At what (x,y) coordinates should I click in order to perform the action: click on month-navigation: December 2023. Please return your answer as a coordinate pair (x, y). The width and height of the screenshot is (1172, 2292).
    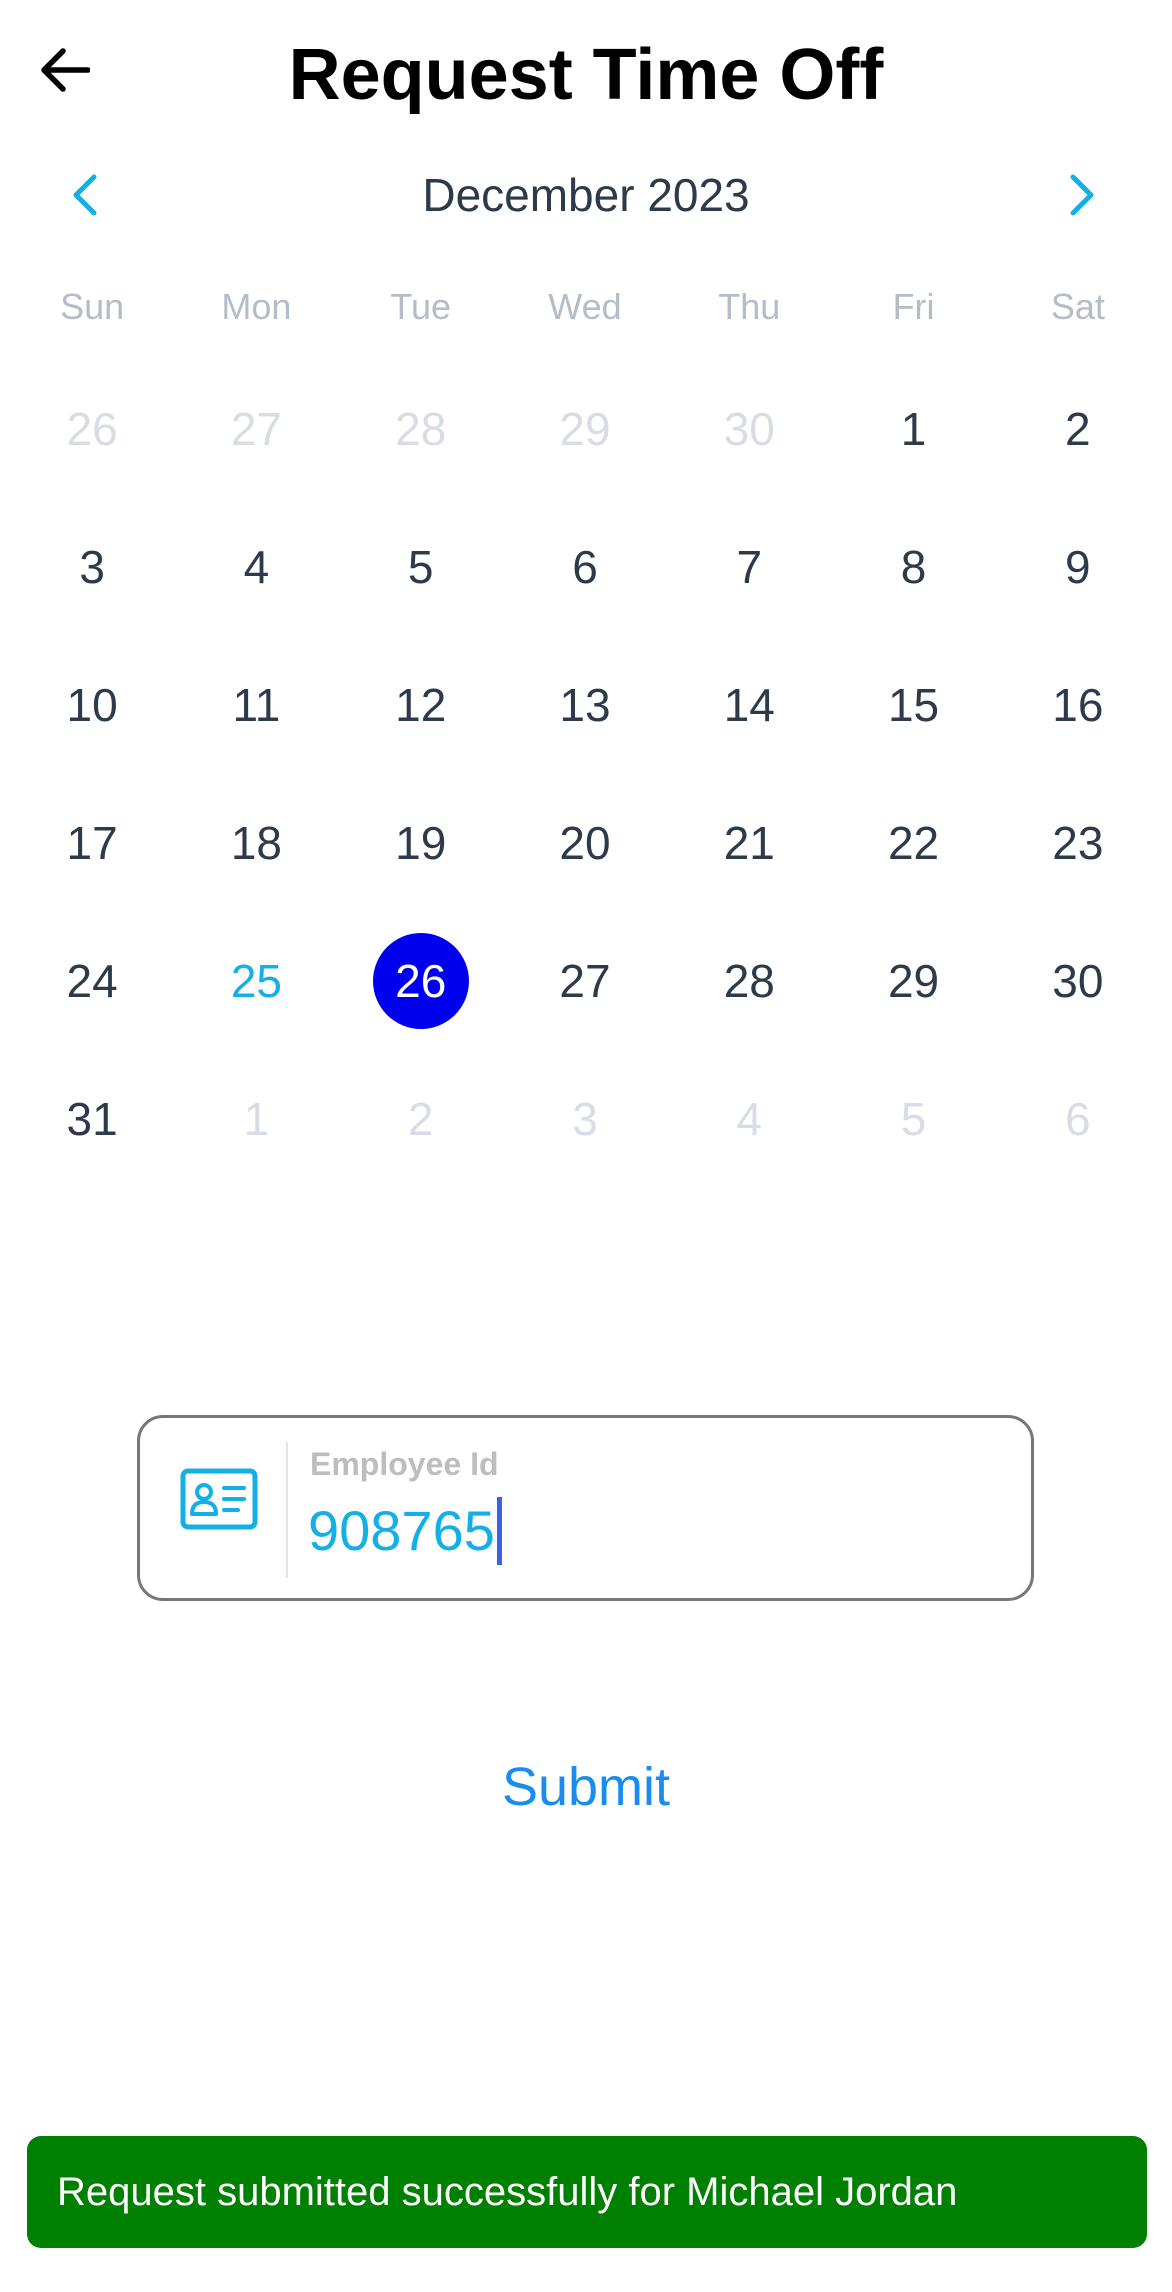
    Looking at the image, I should click on (586, 195).